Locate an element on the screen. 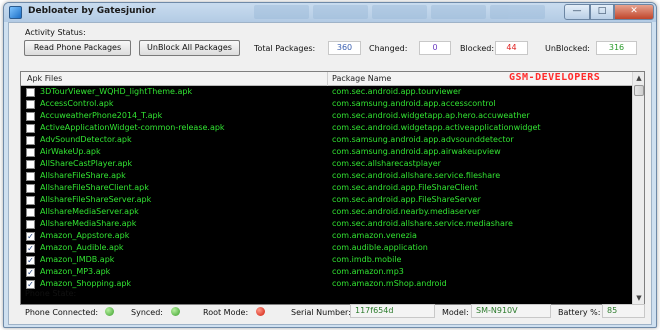 This screenshot has height=330, width=660. package-name: com.imdb.mobile is located at coordinates (367, 259).